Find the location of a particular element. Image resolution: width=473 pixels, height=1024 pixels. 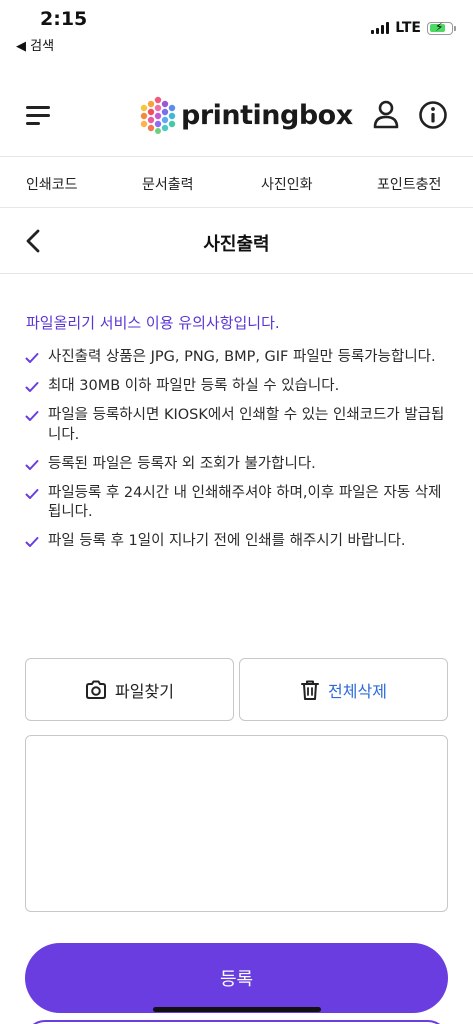

notice-item: 등록된 파일은 등록자 외 조회가 불가합니다. is located at coordinates (239, 465).